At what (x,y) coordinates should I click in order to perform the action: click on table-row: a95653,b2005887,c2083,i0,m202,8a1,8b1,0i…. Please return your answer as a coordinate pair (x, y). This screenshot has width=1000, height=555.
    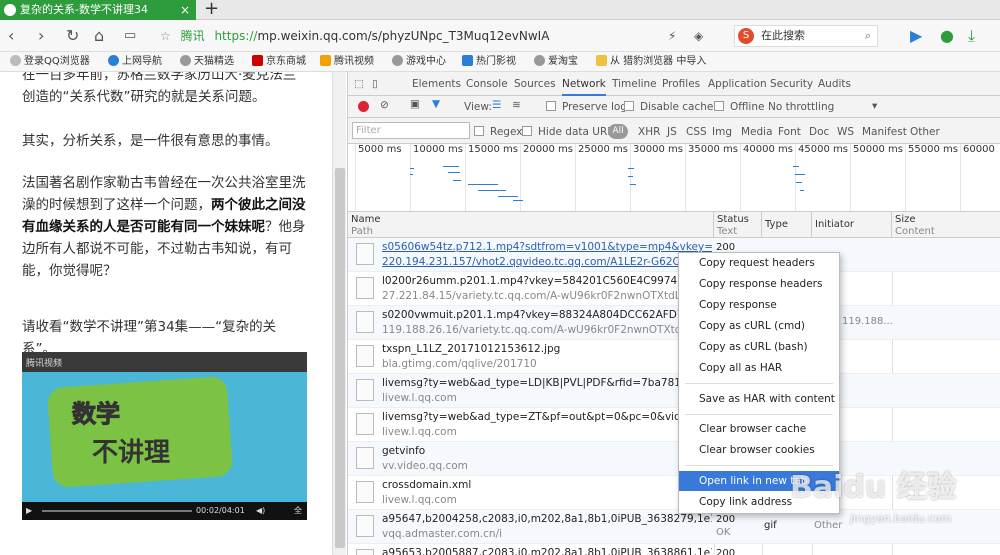
    Looking at the image, I should click on (674, 549).